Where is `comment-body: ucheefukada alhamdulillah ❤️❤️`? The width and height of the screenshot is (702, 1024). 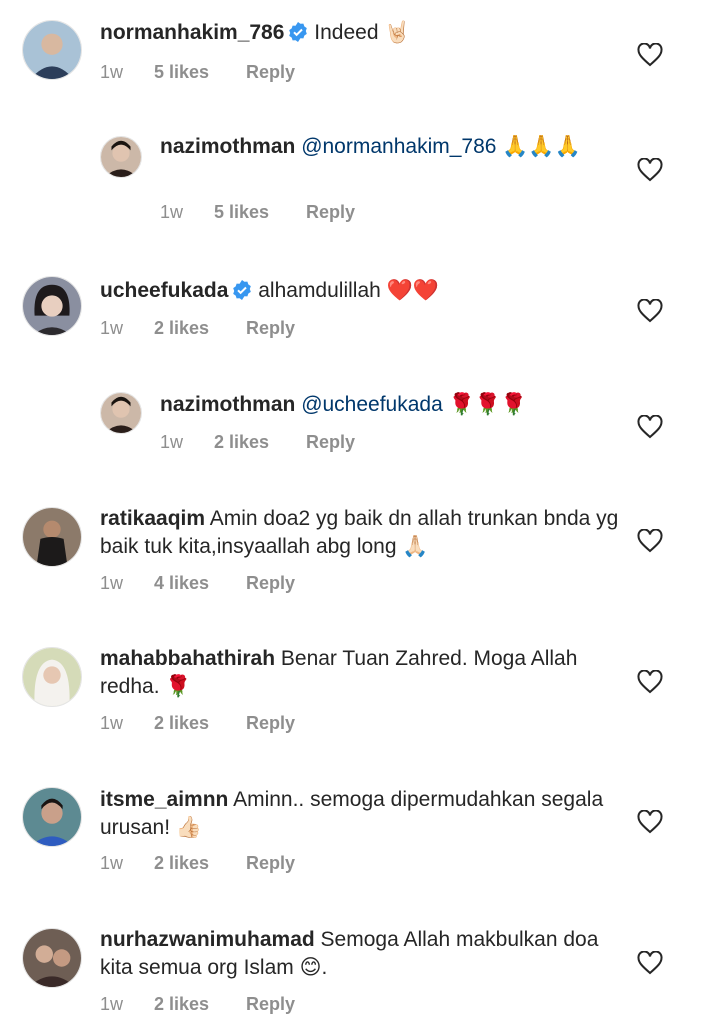
comment-body: ucheefukada alhamdulillah ❤️❤️ is located at coordinates (361, 291).